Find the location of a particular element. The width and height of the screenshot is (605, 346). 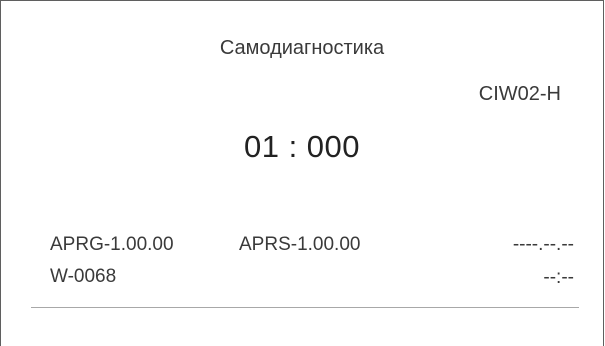

divider is located at coordinates (305, 307).